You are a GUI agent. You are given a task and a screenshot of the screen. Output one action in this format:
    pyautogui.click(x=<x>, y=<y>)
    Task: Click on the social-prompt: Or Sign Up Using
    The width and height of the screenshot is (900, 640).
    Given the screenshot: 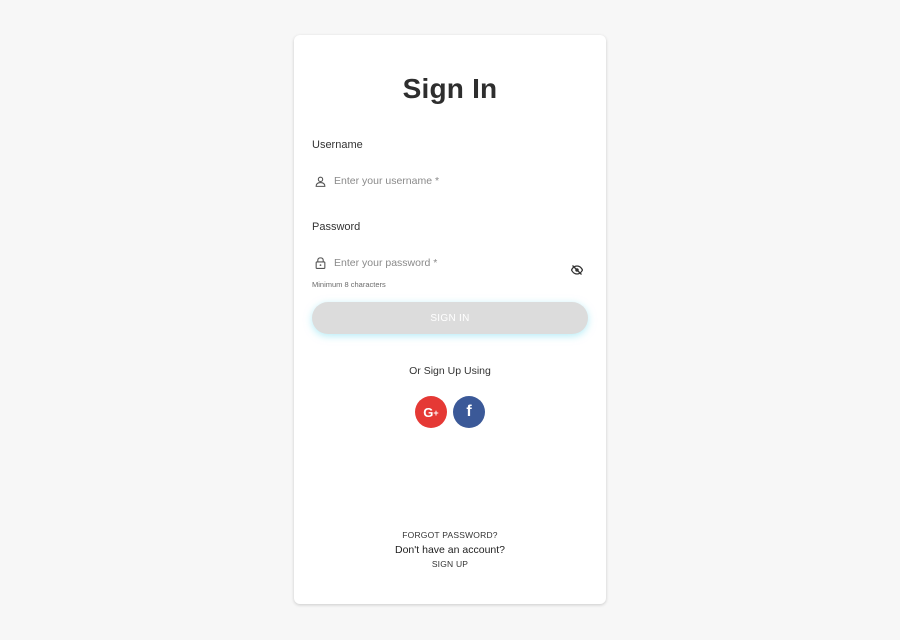 What is the action you would take?
    pyautogui.click(x=450, y=371)
    